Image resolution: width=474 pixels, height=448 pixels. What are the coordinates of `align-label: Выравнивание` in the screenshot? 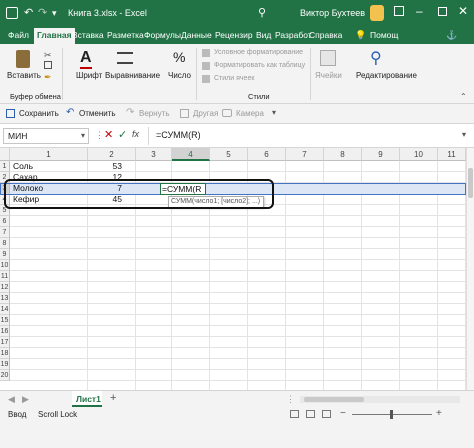 It's located at (132, 75).